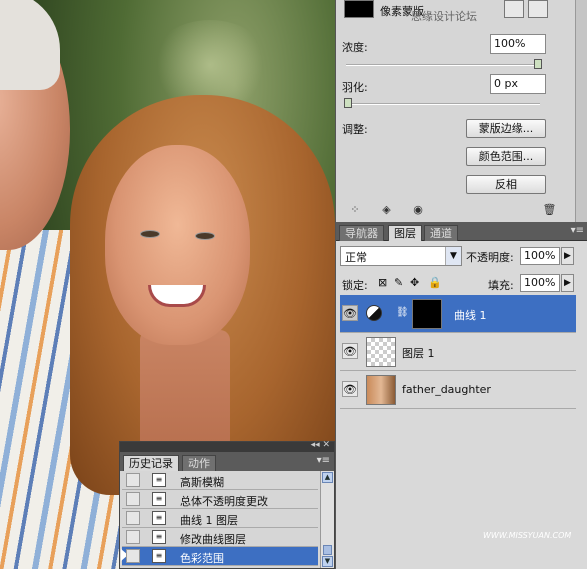 The image size is (587, 569). What do you see at coordinates (506, 184) in the screenshot?
I see `invert-button: 反相` at bounding box center [506, 184].